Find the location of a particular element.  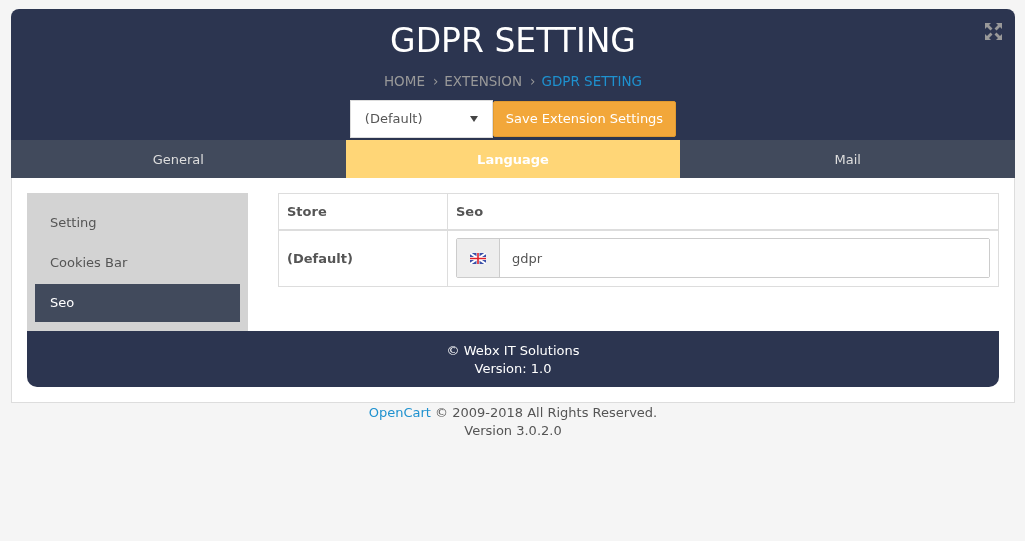

page-title: GDPR SETTING is located at coordinates (513, 41).